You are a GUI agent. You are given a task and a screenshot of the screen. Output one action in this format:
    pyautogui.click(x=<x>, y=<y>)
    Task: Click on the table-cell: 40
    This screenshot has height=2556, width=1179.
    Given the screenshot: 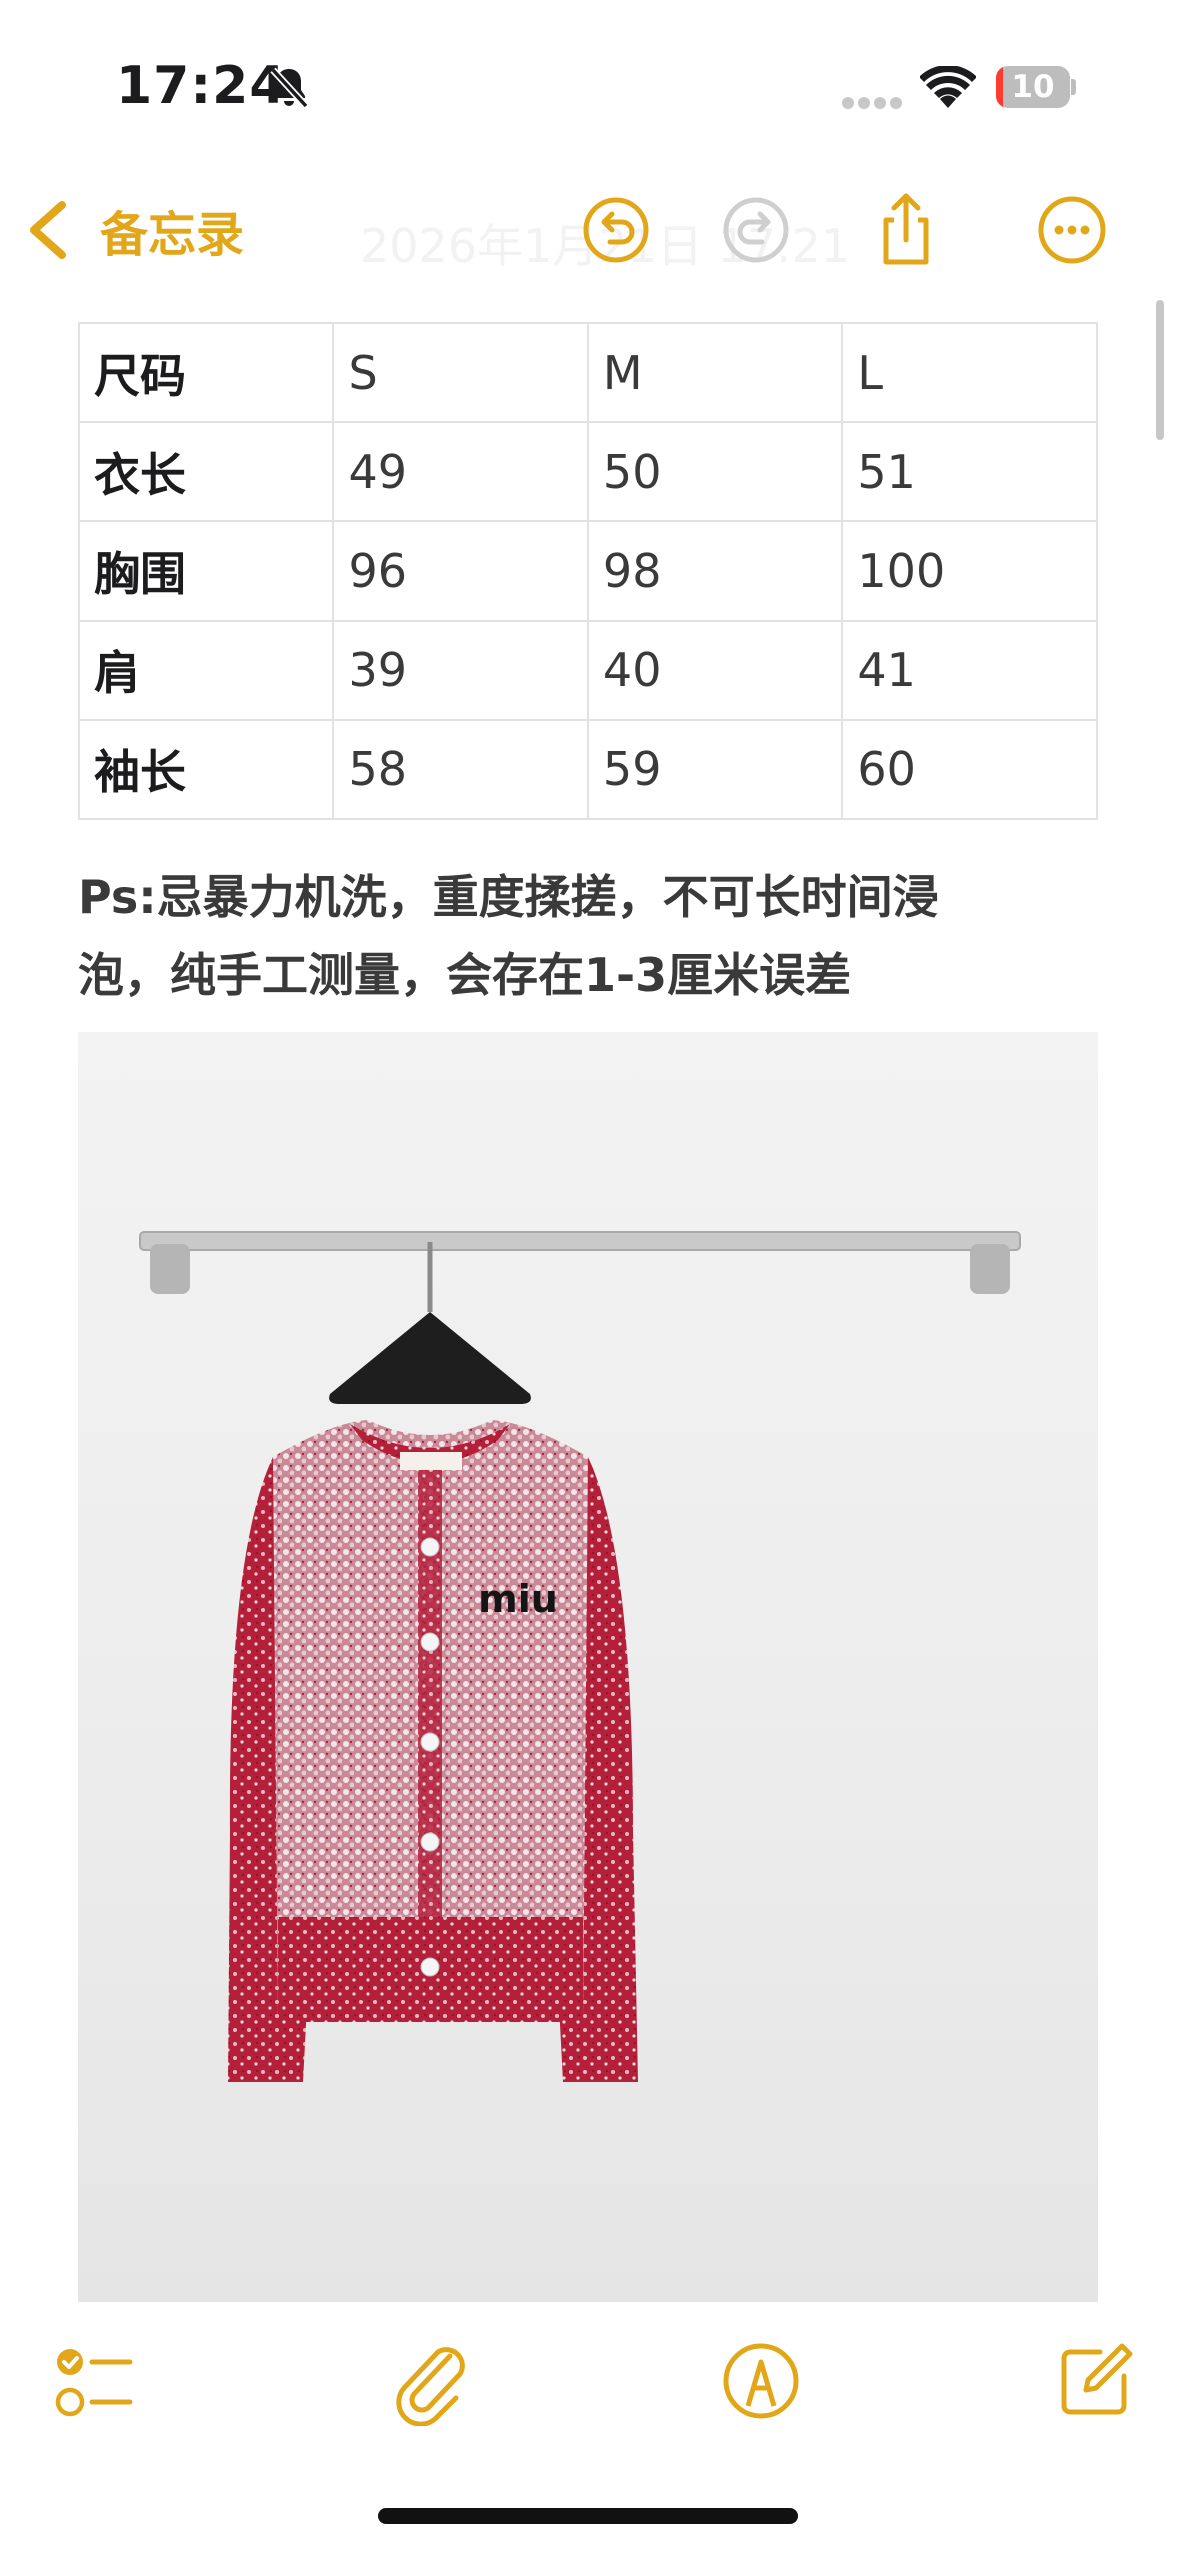 What is the action you would take?
    pyautogui.click(x=715, y=670)
    